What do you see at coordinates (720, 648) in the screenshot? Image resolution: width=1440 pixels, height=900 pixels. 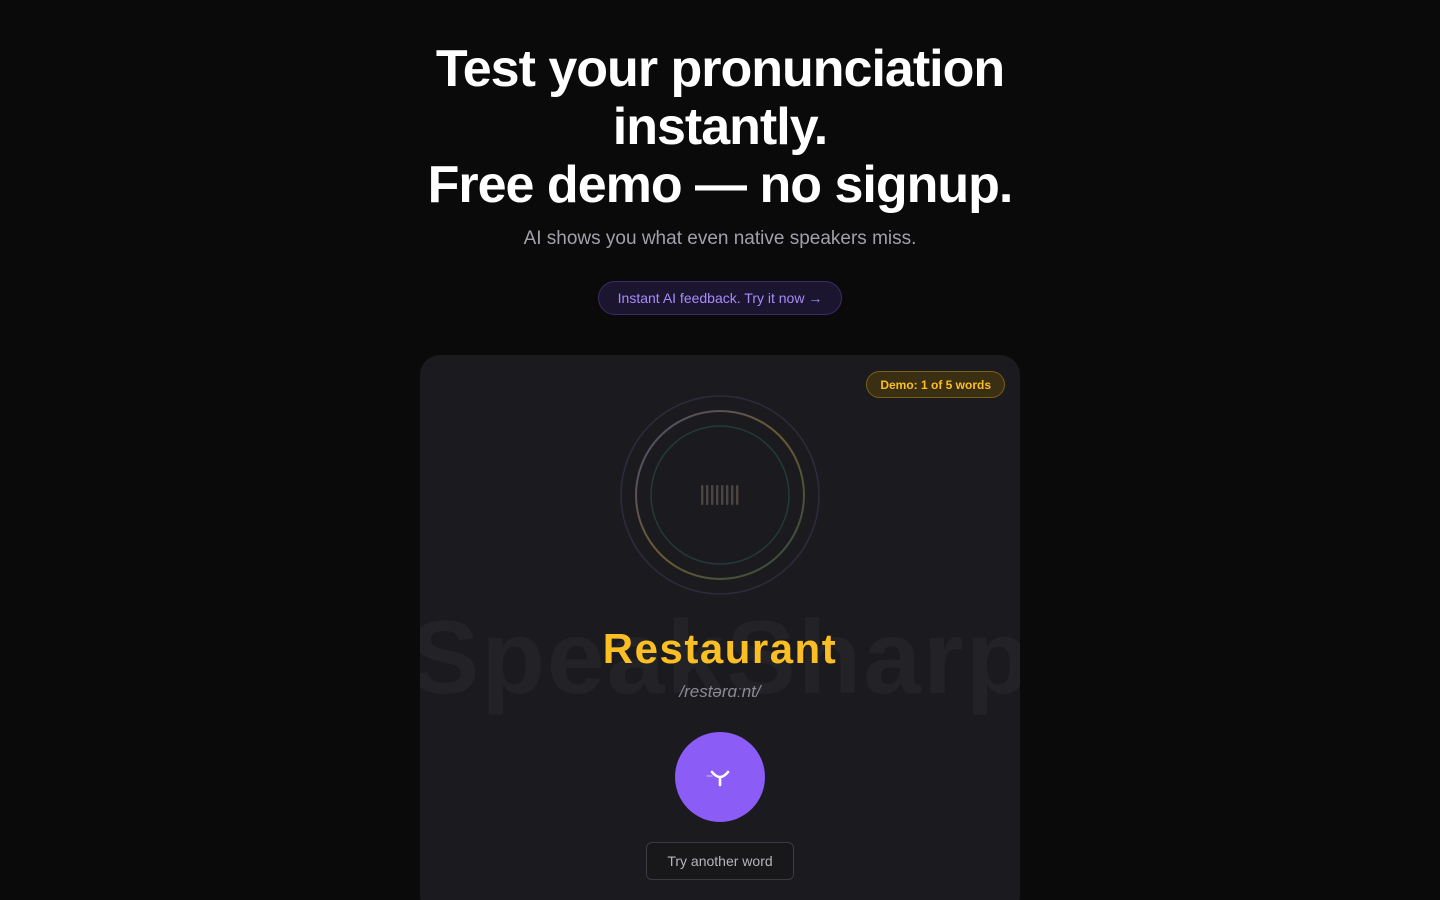 I see `target-word: Restaurant` at bounding box center [720, 648].